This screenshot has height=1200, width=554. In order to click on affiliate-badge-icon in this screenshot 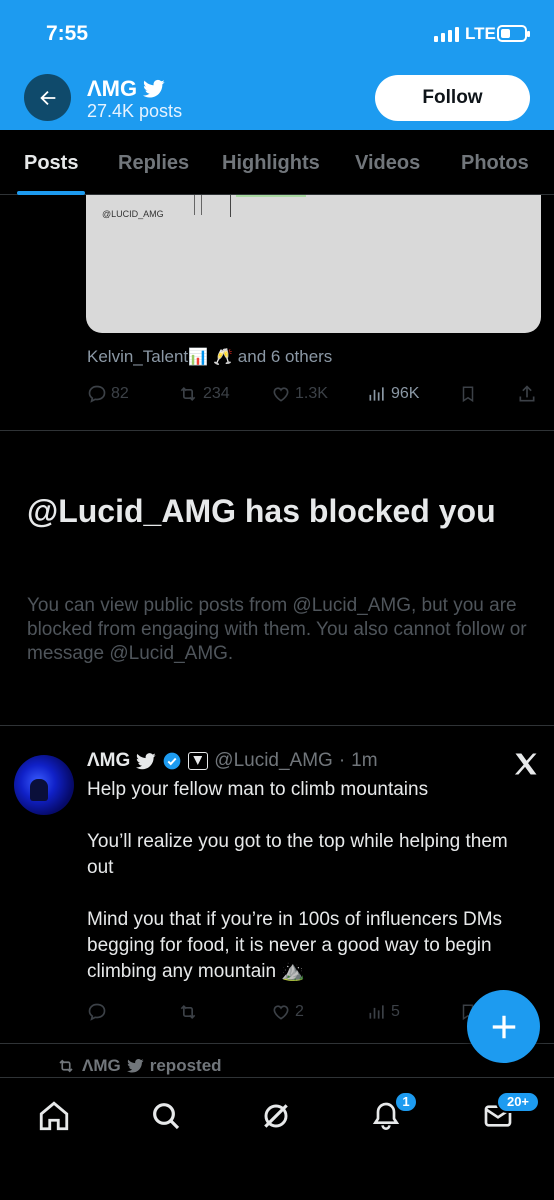, I will do `click(198, 761)`.